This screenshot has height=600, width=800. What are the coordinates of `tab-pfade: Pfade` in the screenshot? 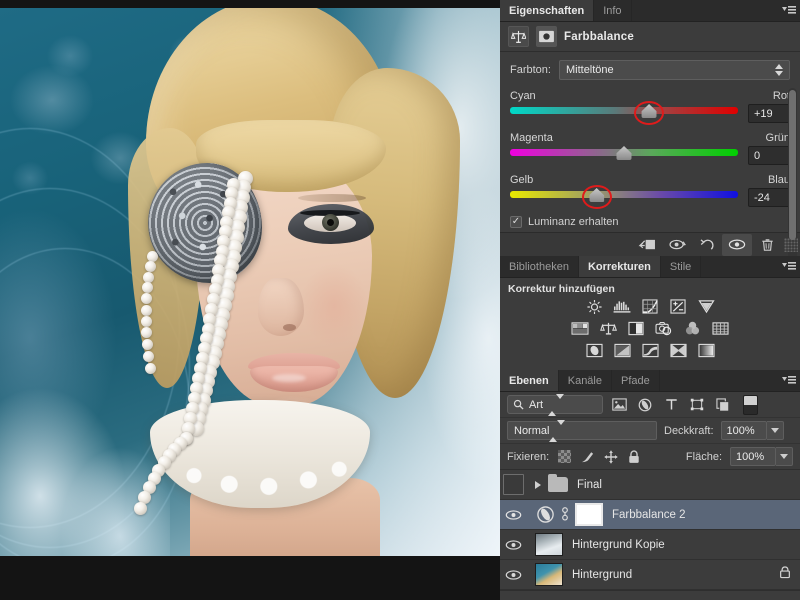 It's located at (636, 380).